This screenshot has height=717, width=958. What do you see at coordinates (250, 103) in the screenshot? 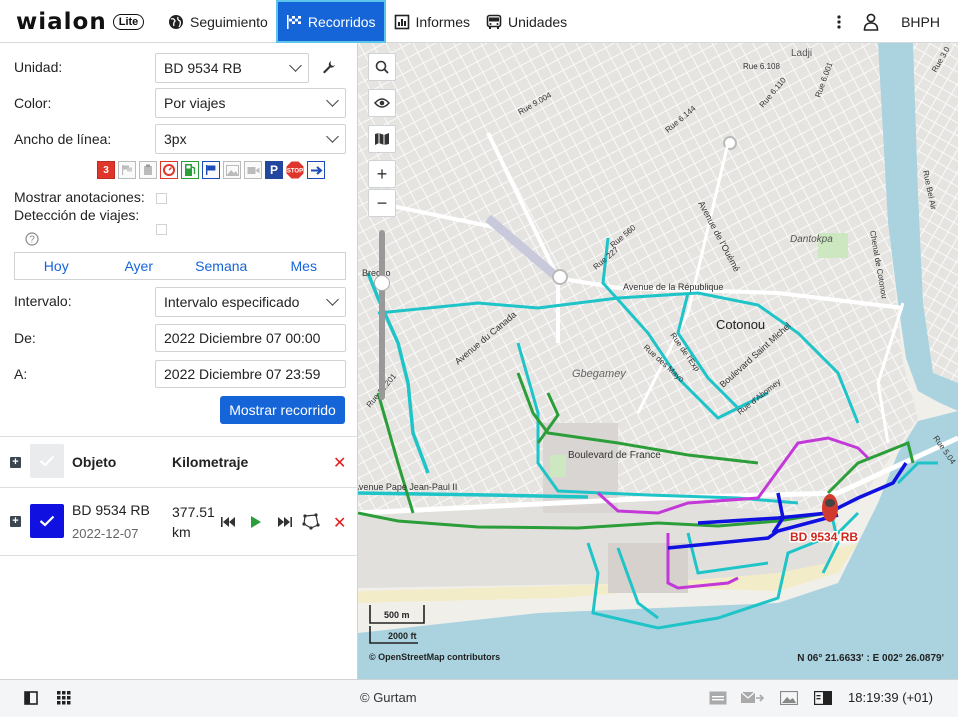
I see `color-select: Por viajes` at bounding box center [250, 103].